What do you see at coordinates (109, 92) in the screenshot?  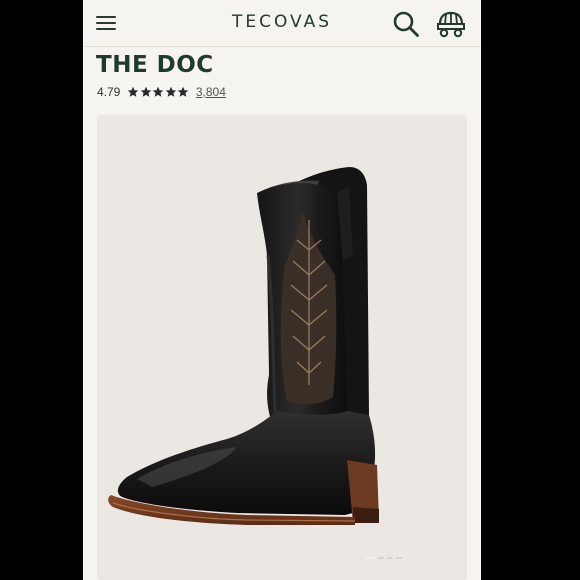 I see `rating-value: 4.79` at bounding box center [109, 92].